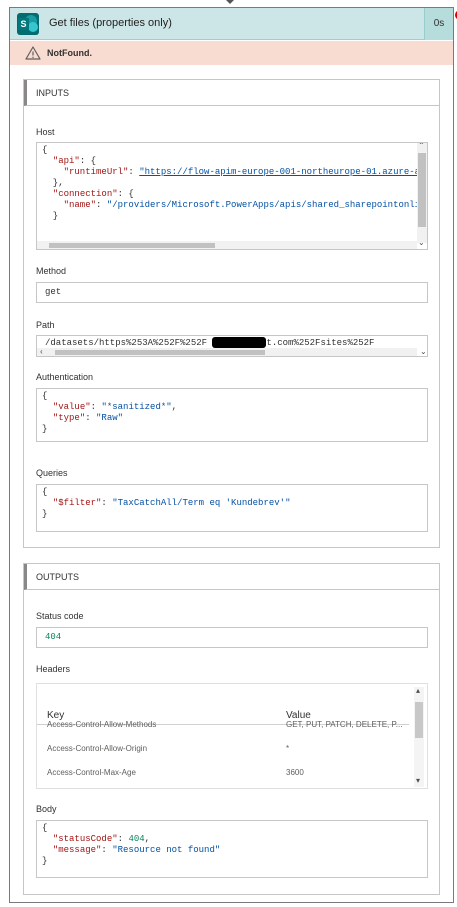 The image size is (457, 907). Describe the element at coordinates (132, 245) in the screenshot. I see `host-hscroll-thumb` at that location.